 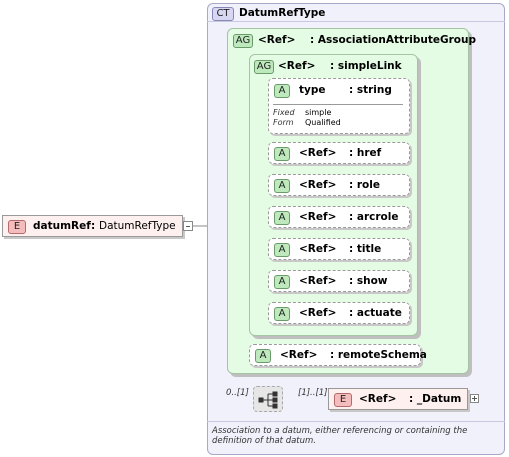 I want to click on attribute-remote-schema-box: A <Ref> : remoteSchema, so click(x=338, y=355).